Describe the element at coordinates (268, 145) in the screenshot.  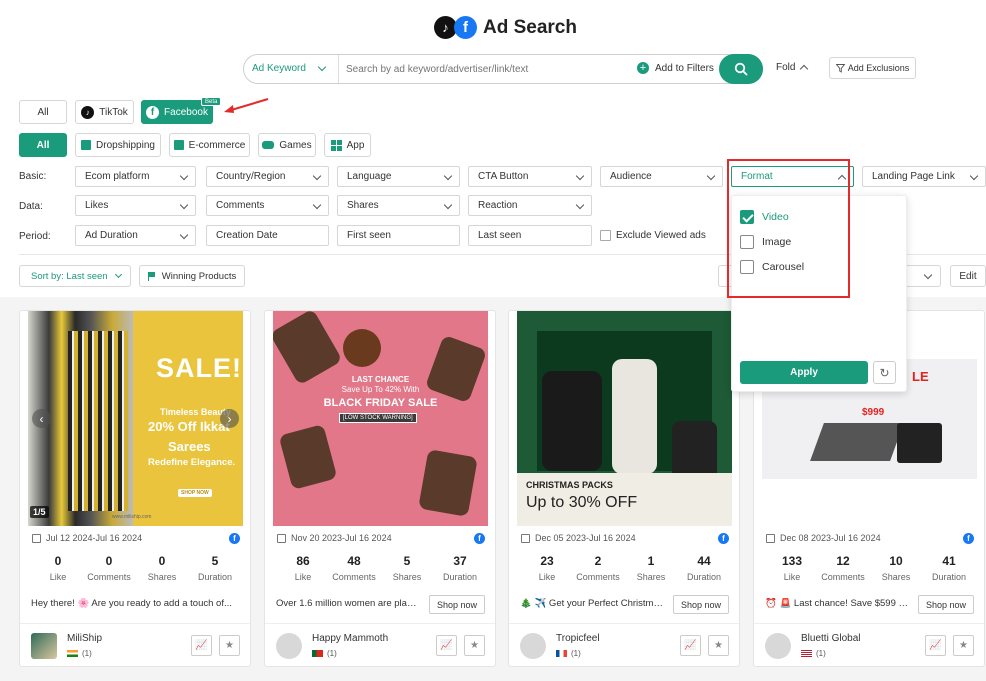
I see `gamepad-icon` at that location.